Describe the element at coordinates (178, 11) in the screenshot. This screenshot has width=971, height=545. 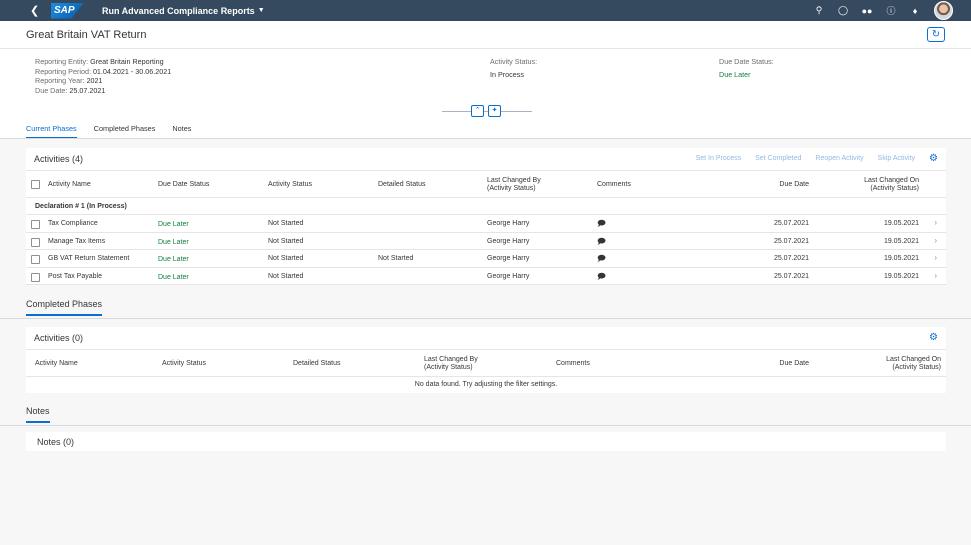
I see `app-title: Run Advanced Compliance Reports` at that location.